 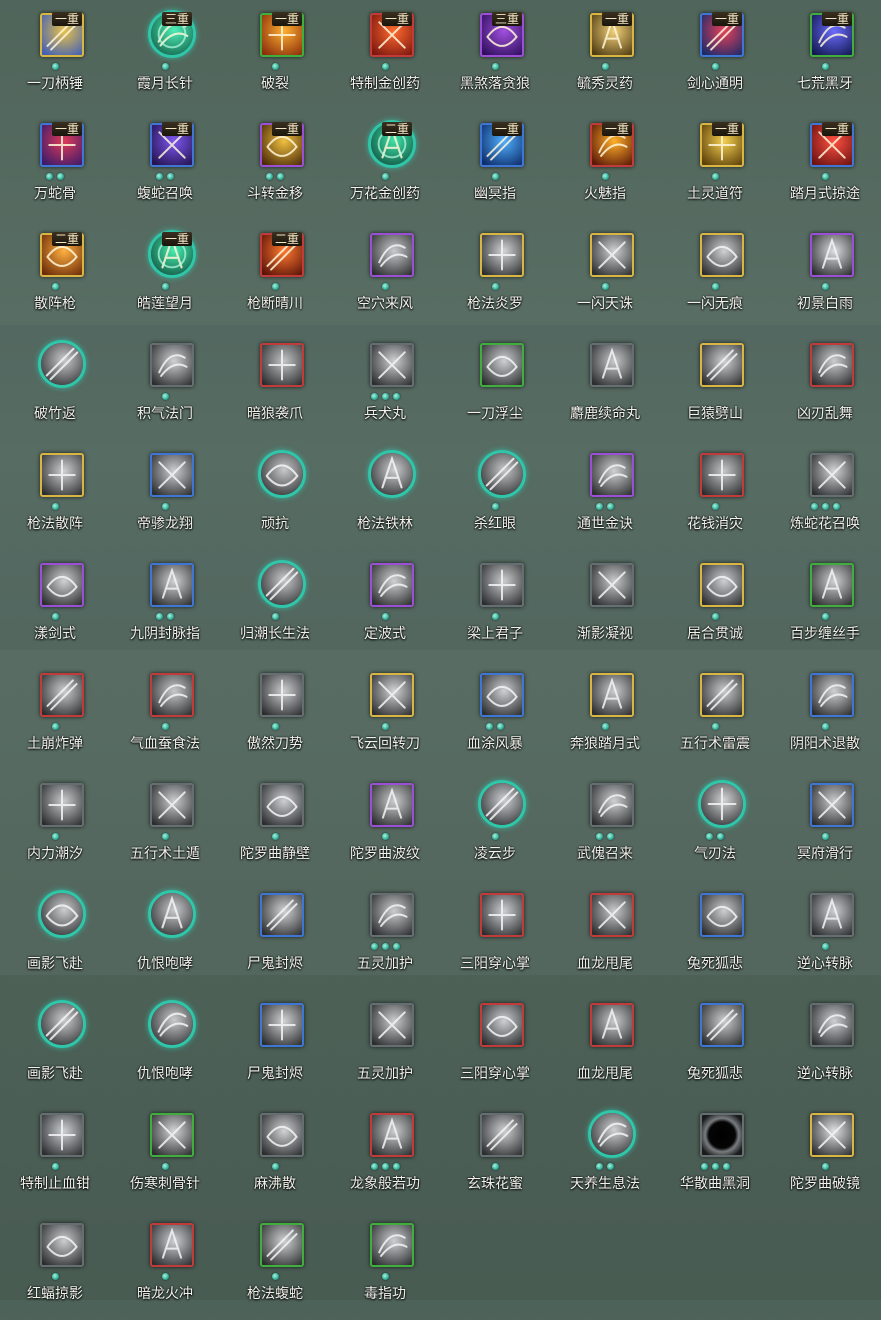 I want to click on inner-tide-icon, so click(x=62, y=805).